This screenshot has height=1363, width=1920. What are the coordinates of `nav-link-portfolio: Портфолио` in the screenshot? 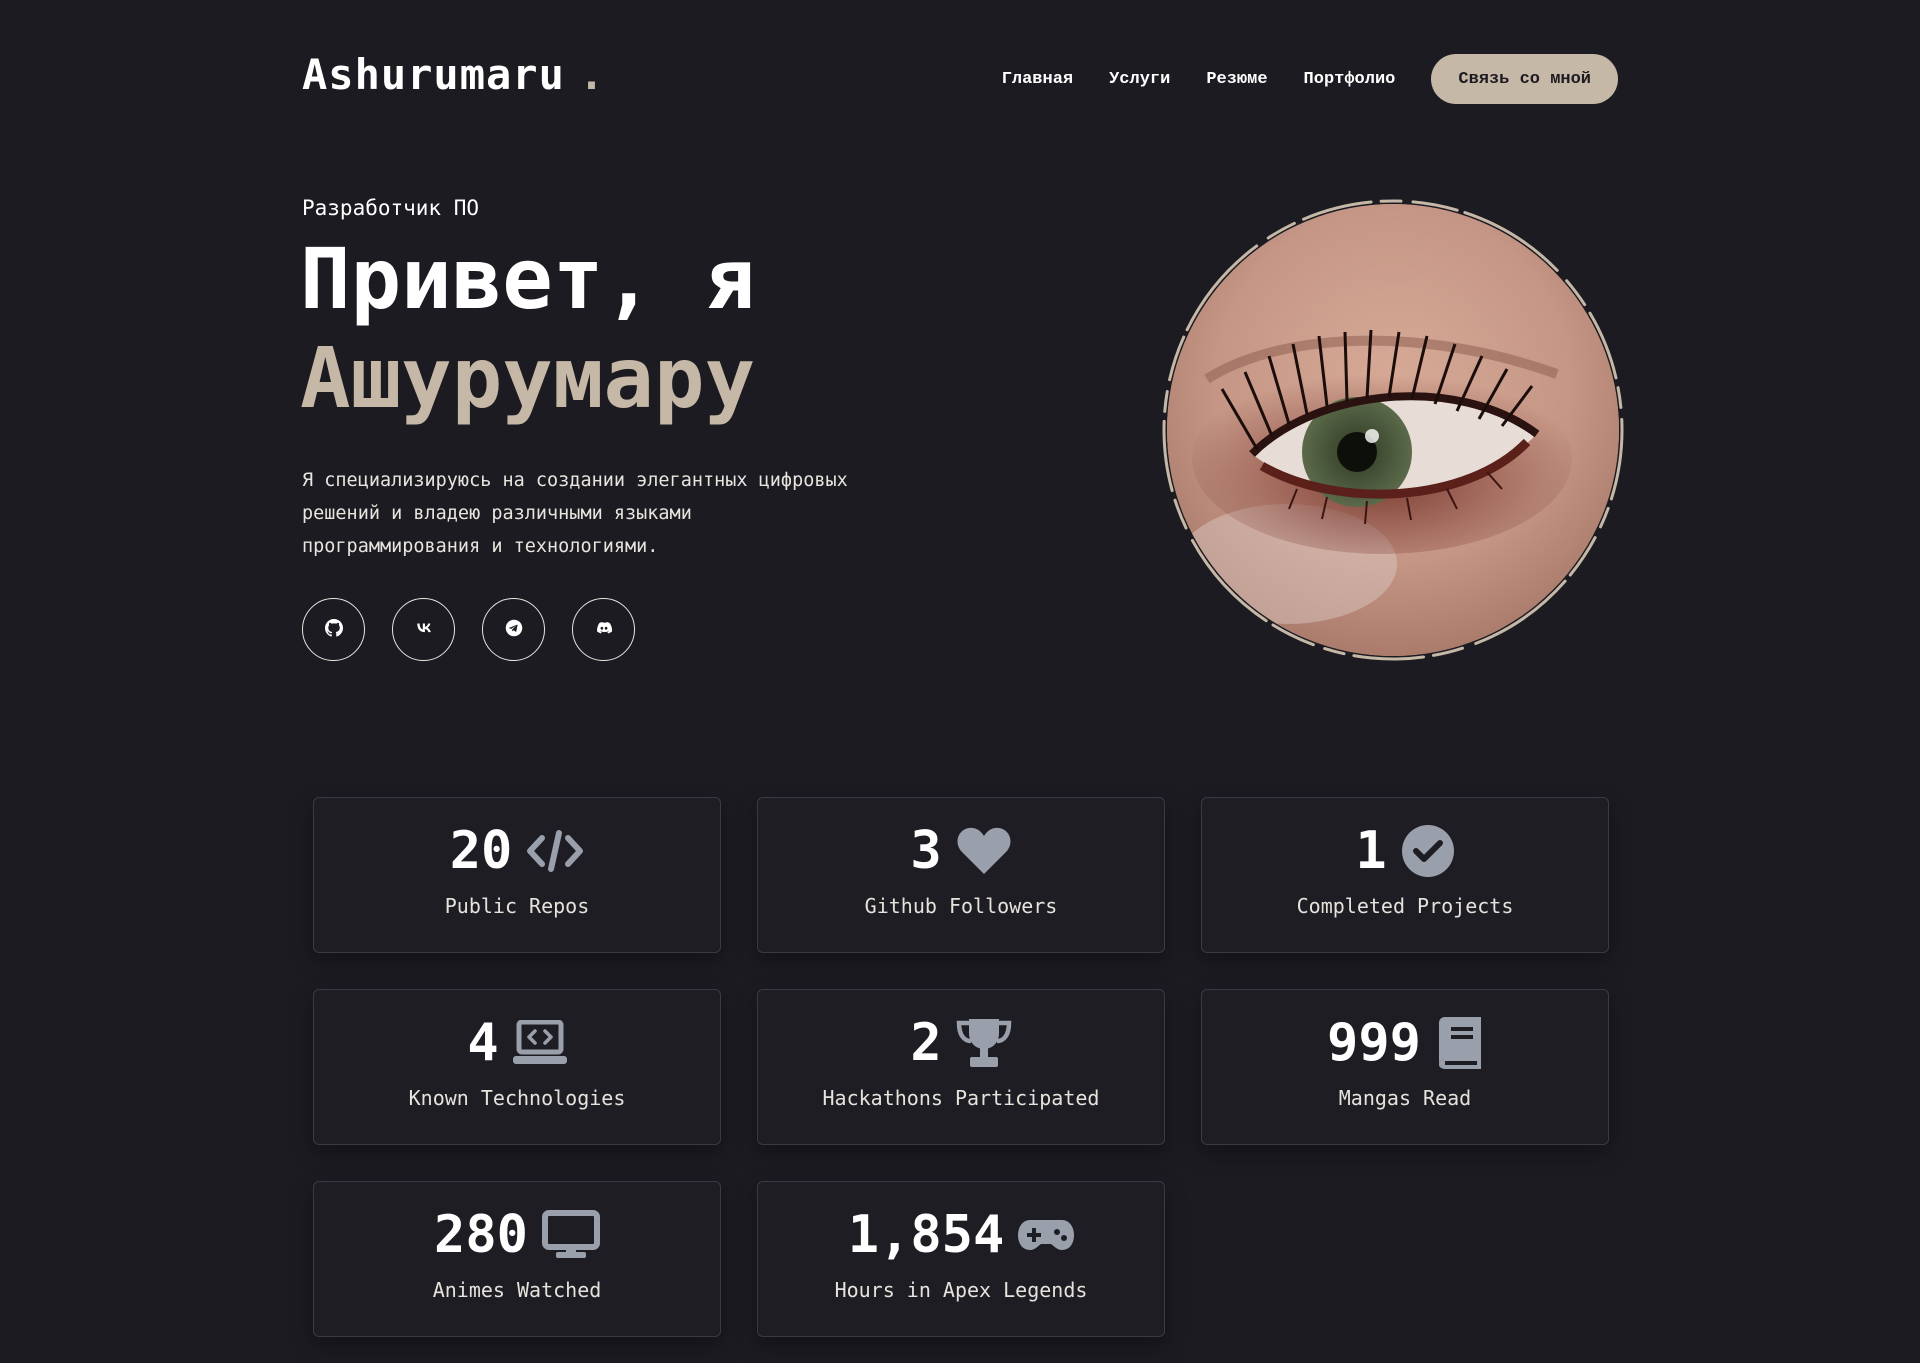 It's located at (1350, 79).